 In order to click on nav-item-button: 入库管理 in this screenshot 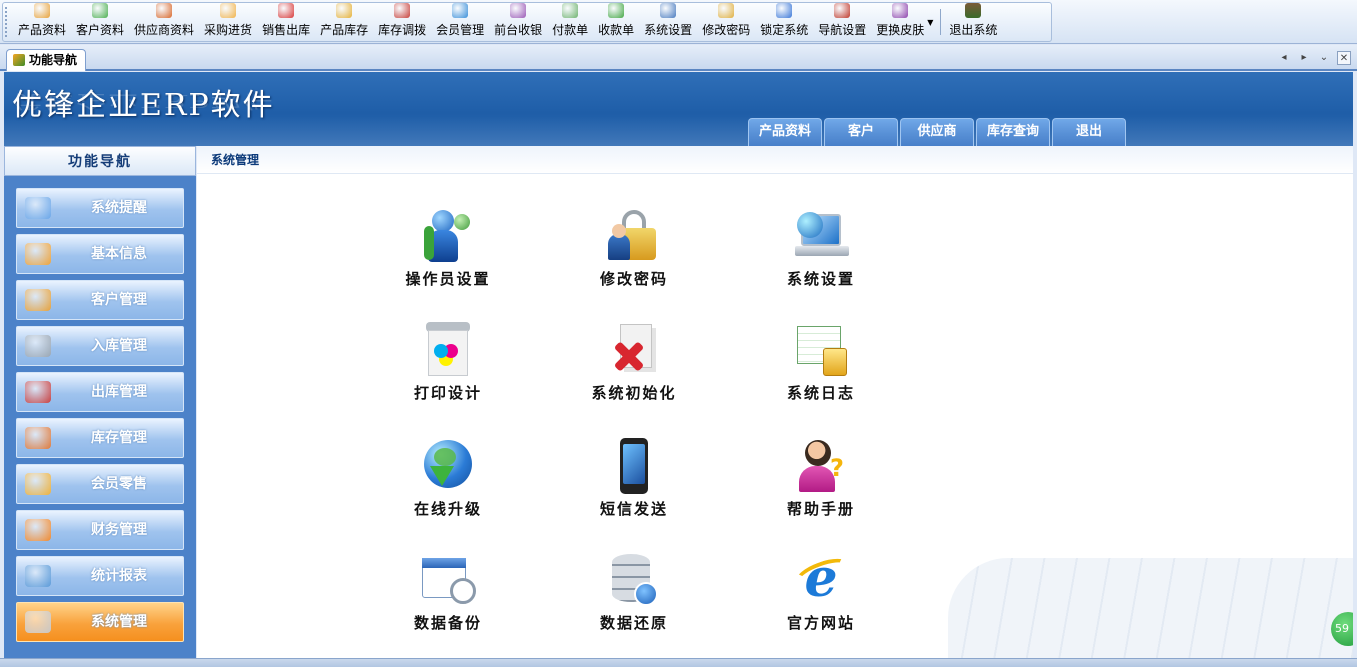, I will do `click(100, 346)`.